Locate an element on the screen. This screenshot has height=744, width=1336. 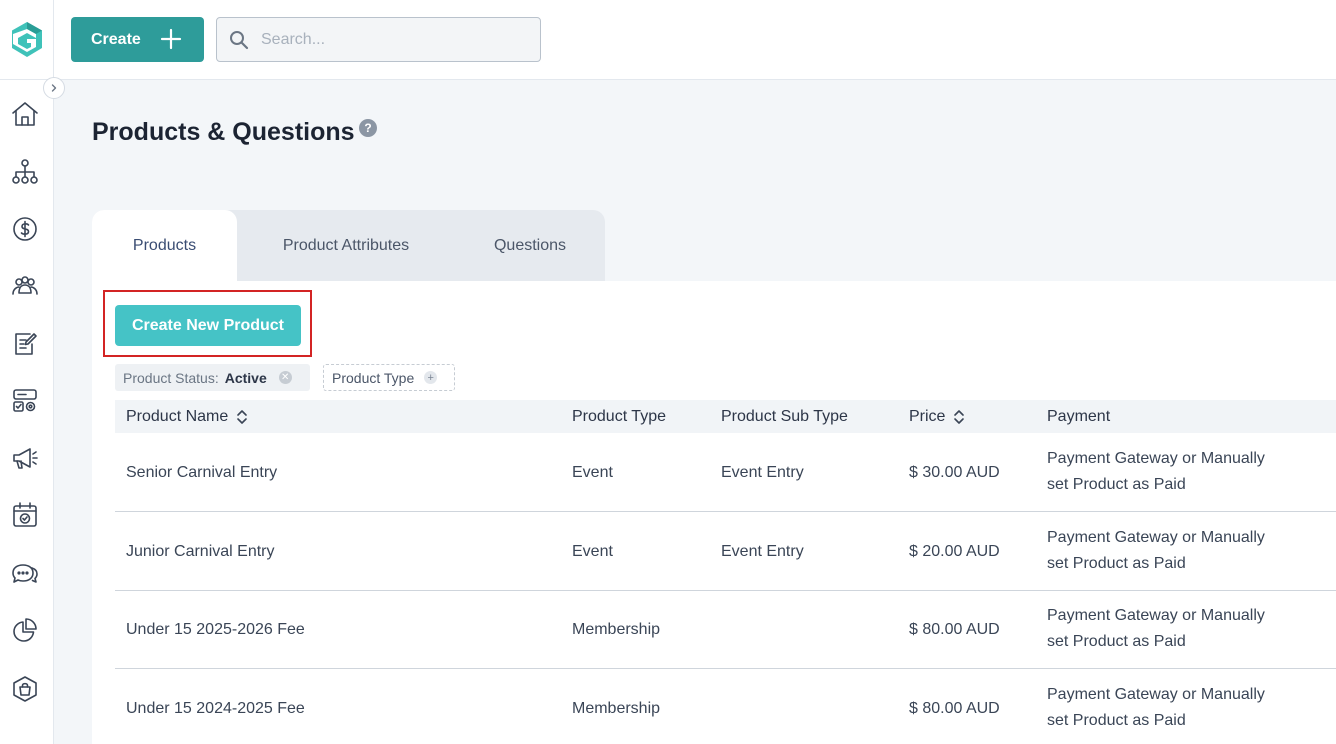
dollar-icon is located at coordinates (25, 229).